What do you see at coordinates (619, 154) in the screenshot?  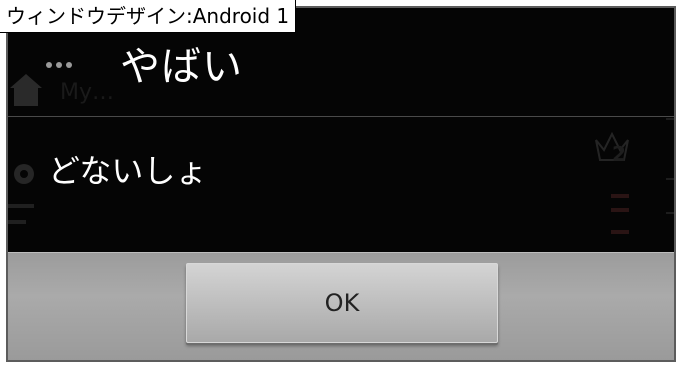 I see `background-badge: 2` at bounding box center [619, 154].